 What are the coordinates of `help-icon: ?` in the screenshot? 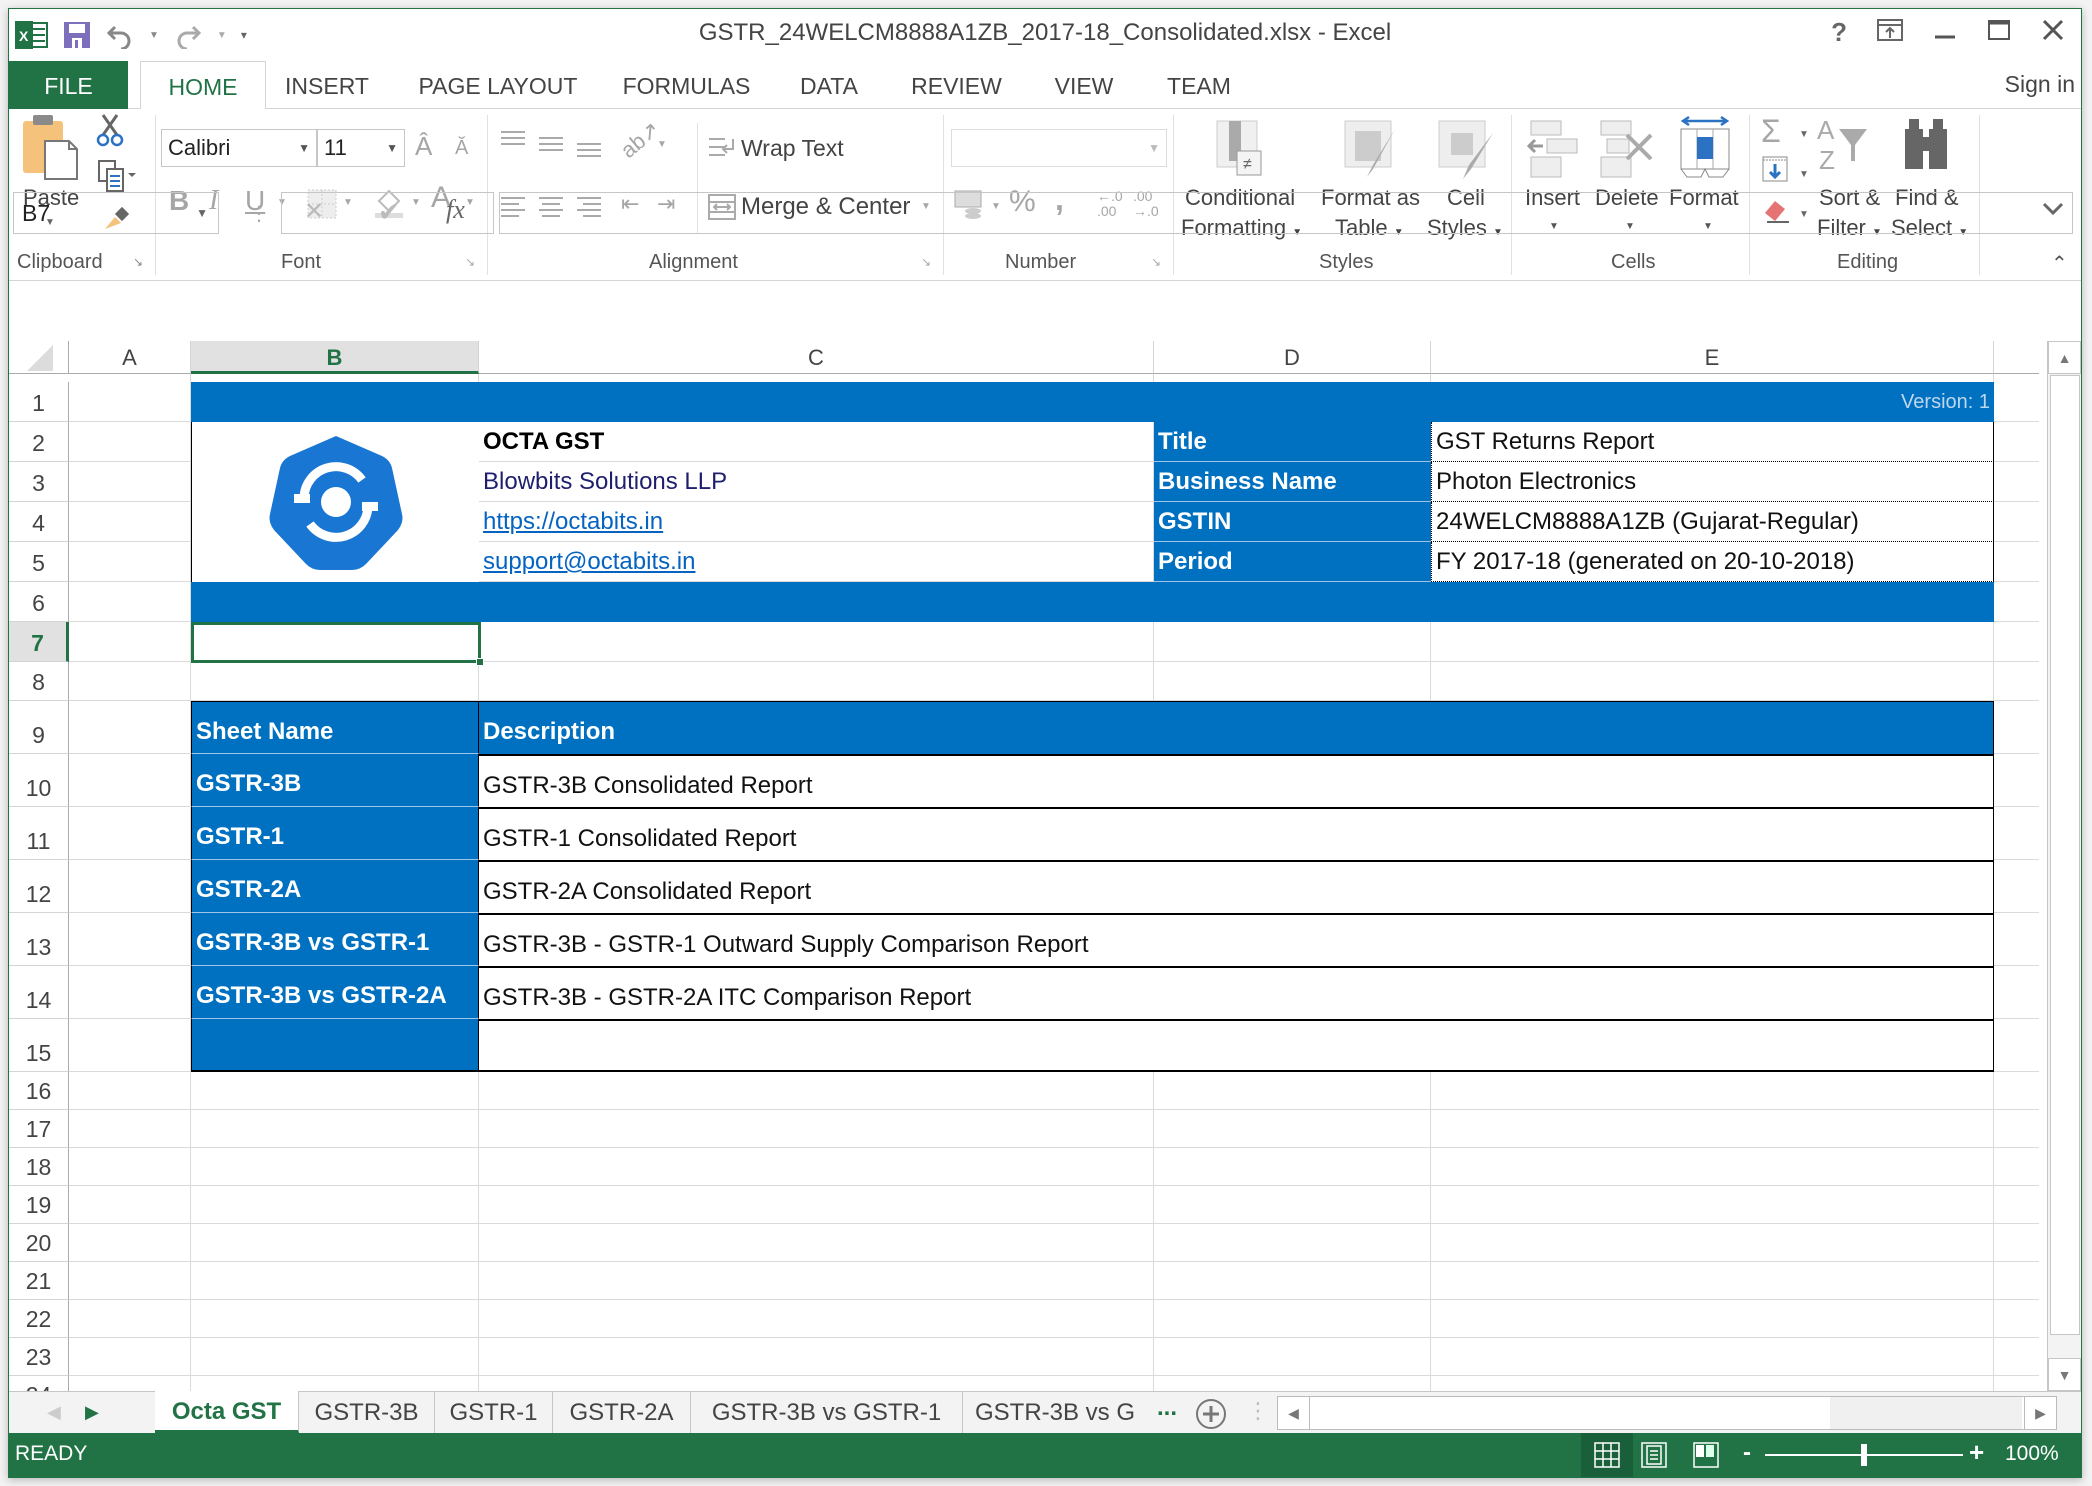 It's located at (1839, 32).